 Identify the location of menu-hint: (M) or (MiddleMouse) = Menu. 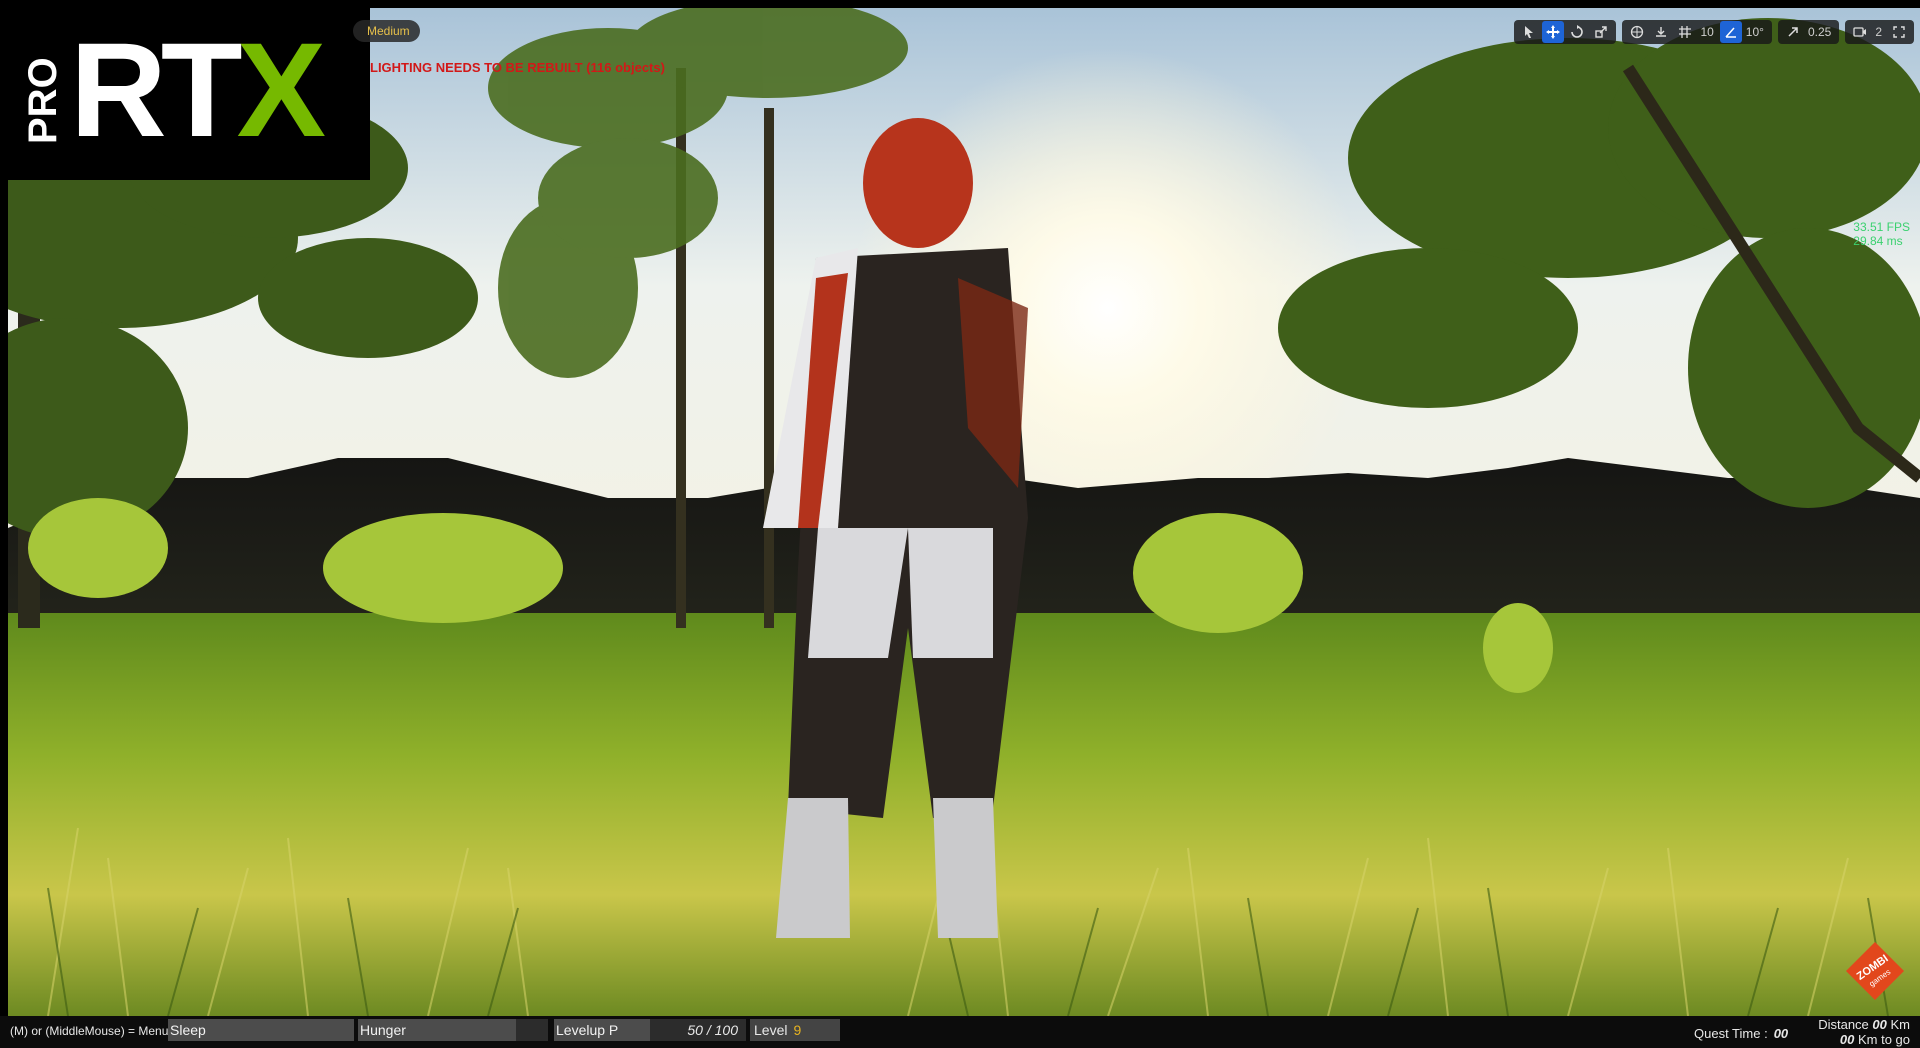
(89, 1031).